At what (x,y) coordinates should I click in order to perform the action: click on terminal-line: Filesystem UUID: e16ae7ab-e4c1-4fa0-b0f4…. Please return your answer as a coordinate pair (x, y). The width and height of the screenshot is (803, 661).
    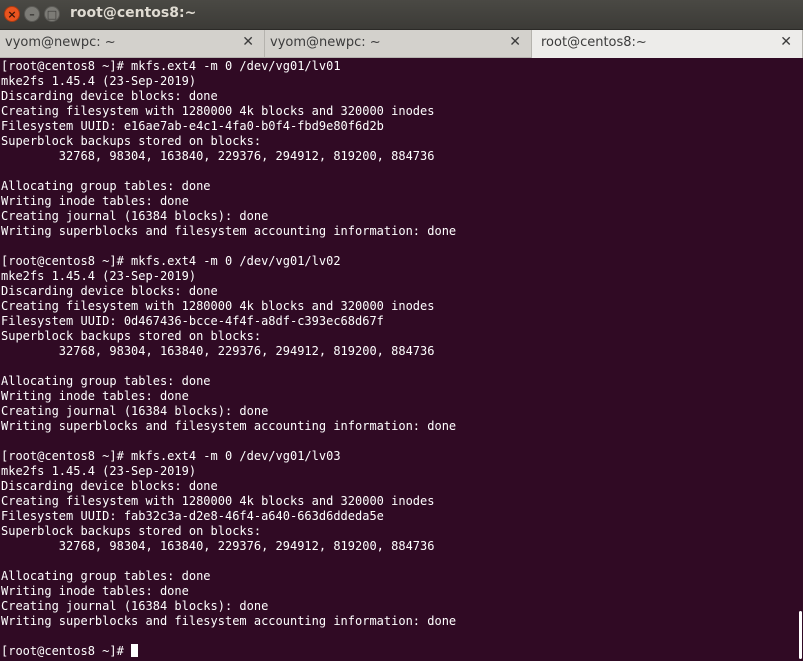
    Looking at the image, I should click on (192, 126).